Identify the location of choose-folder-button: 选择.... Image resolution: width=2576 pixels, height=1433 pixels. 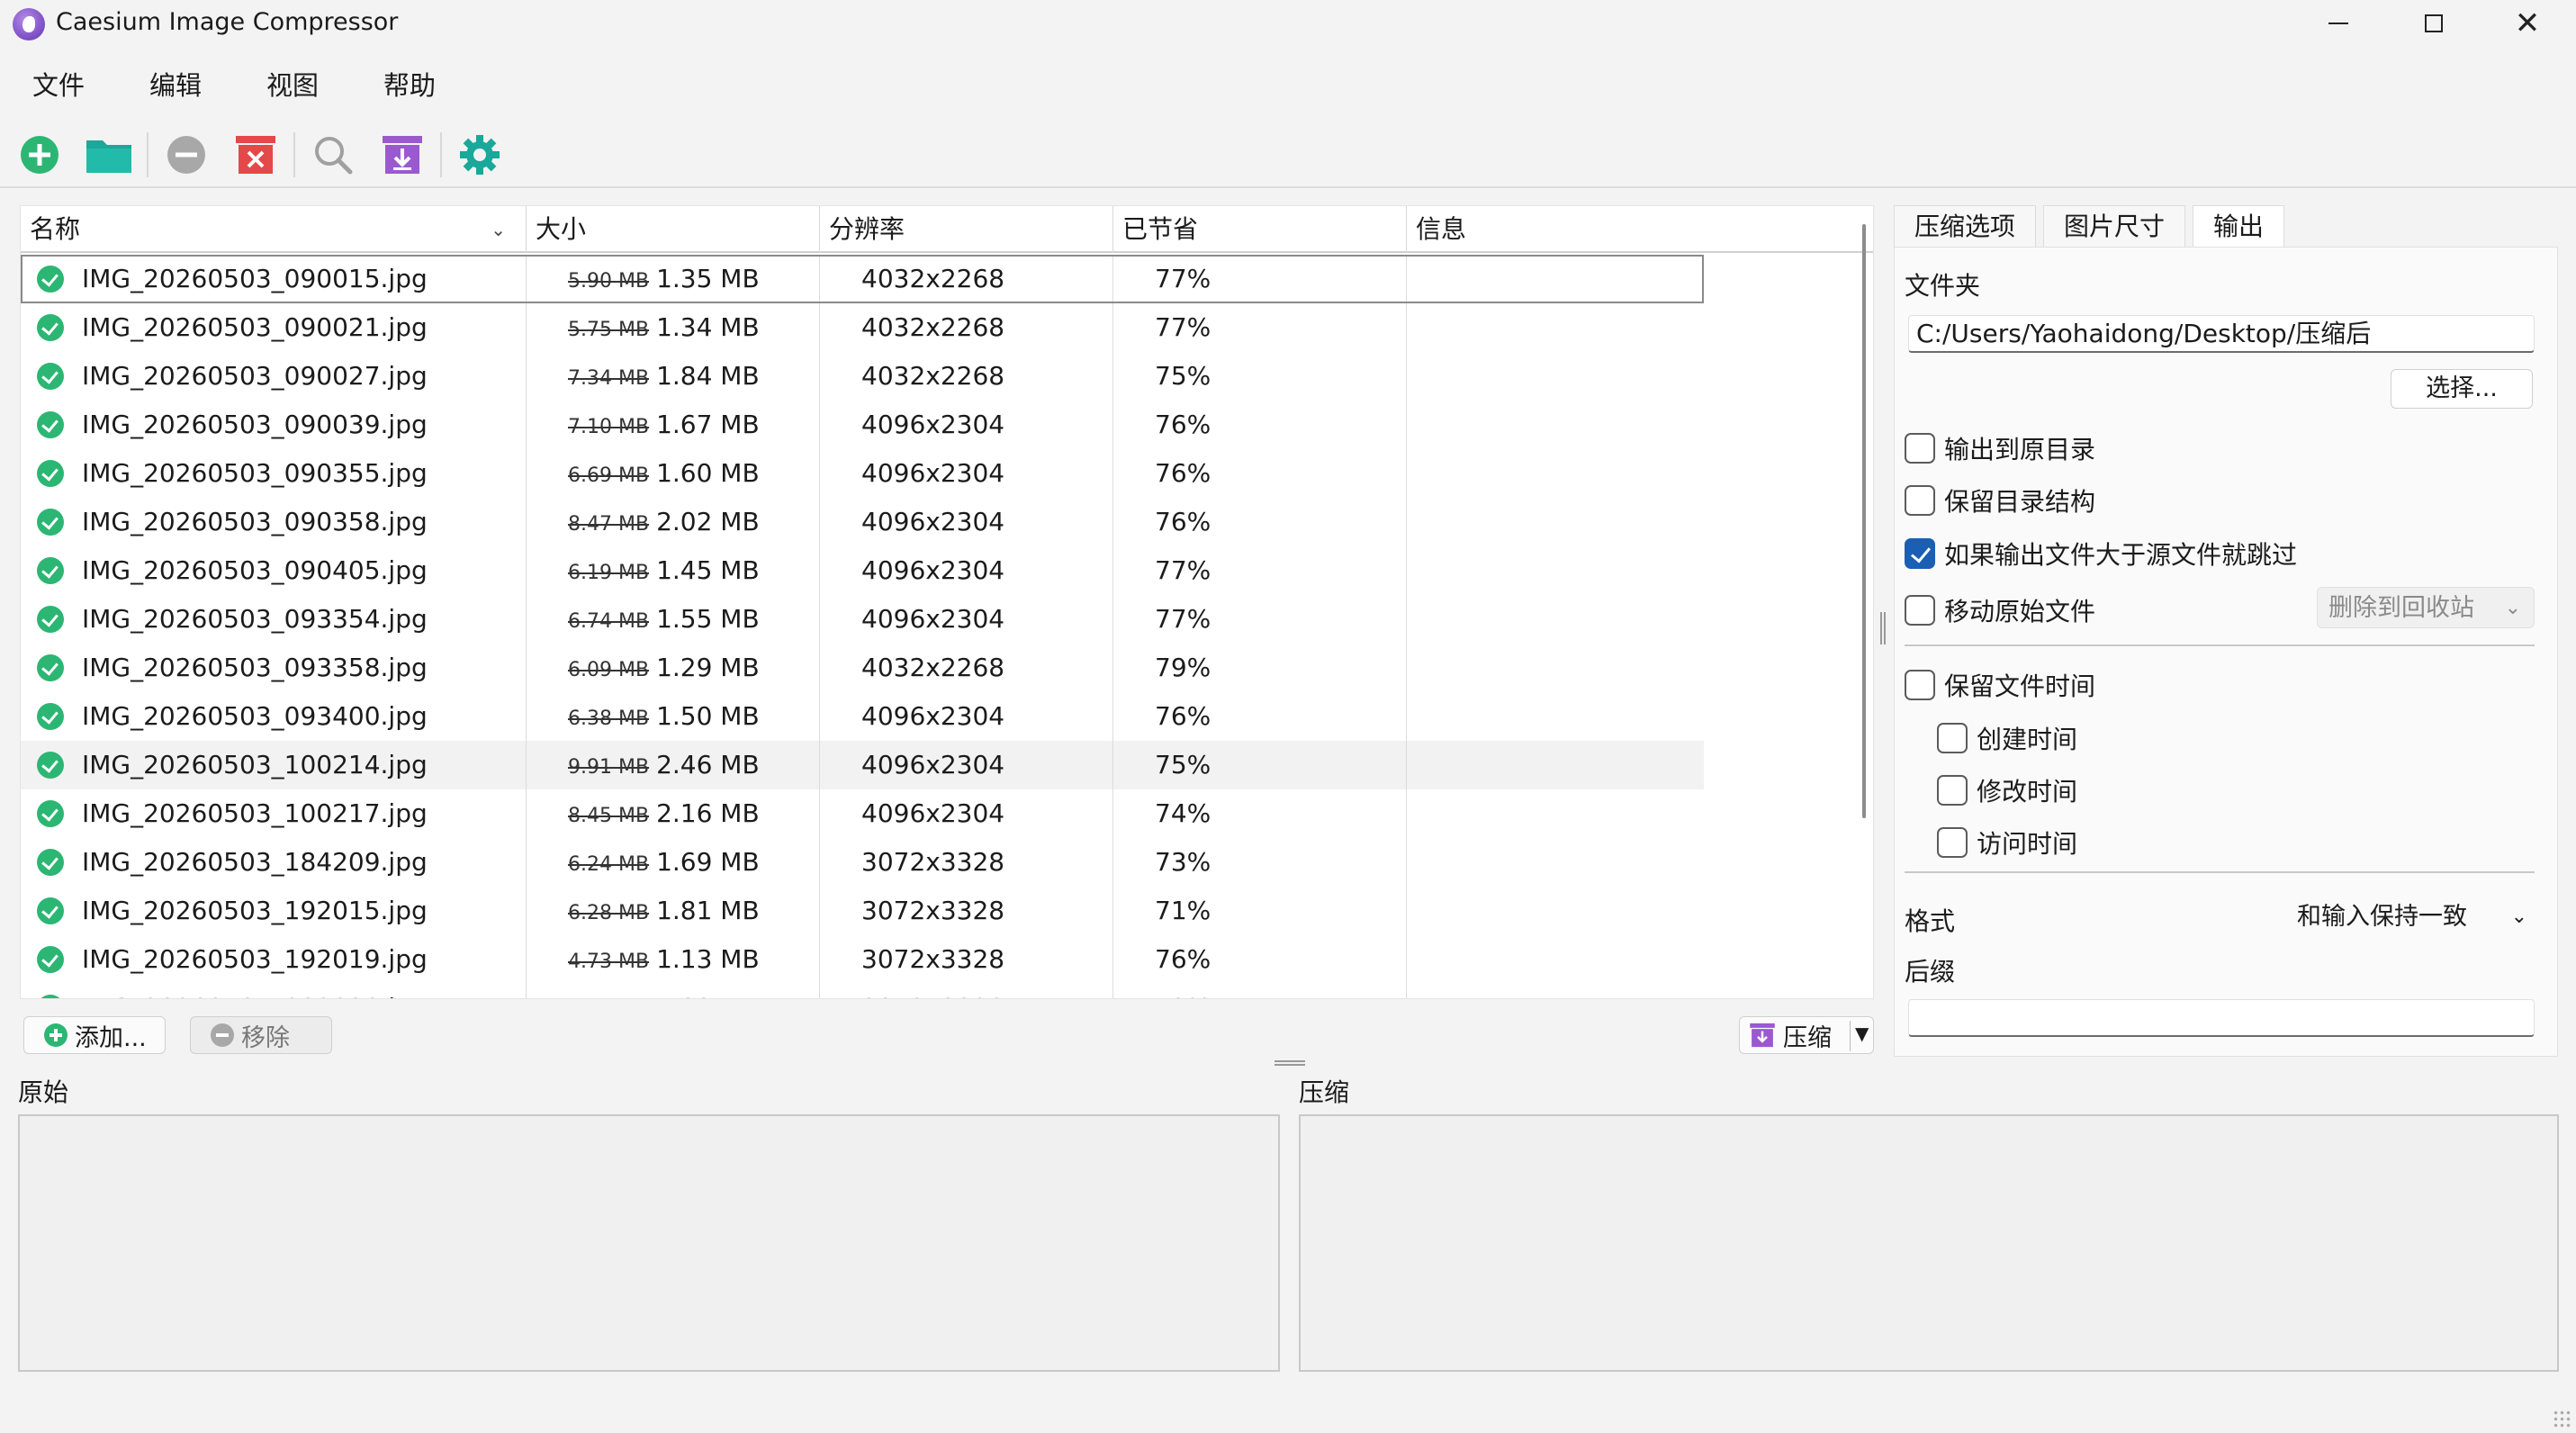
(2462, 389).